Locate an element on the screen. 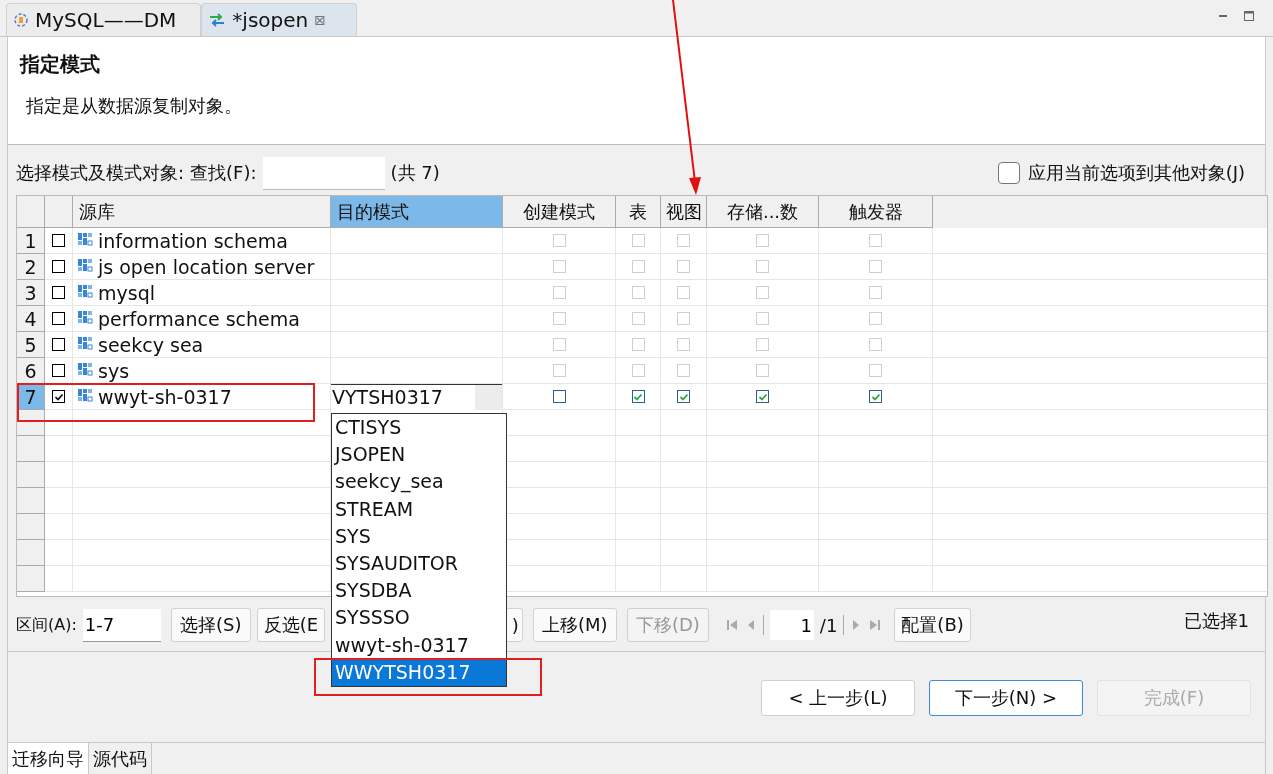 This screenshot has width=1273, height=774. toolbar-button: 反选(E is located at coordinates (290, 625).